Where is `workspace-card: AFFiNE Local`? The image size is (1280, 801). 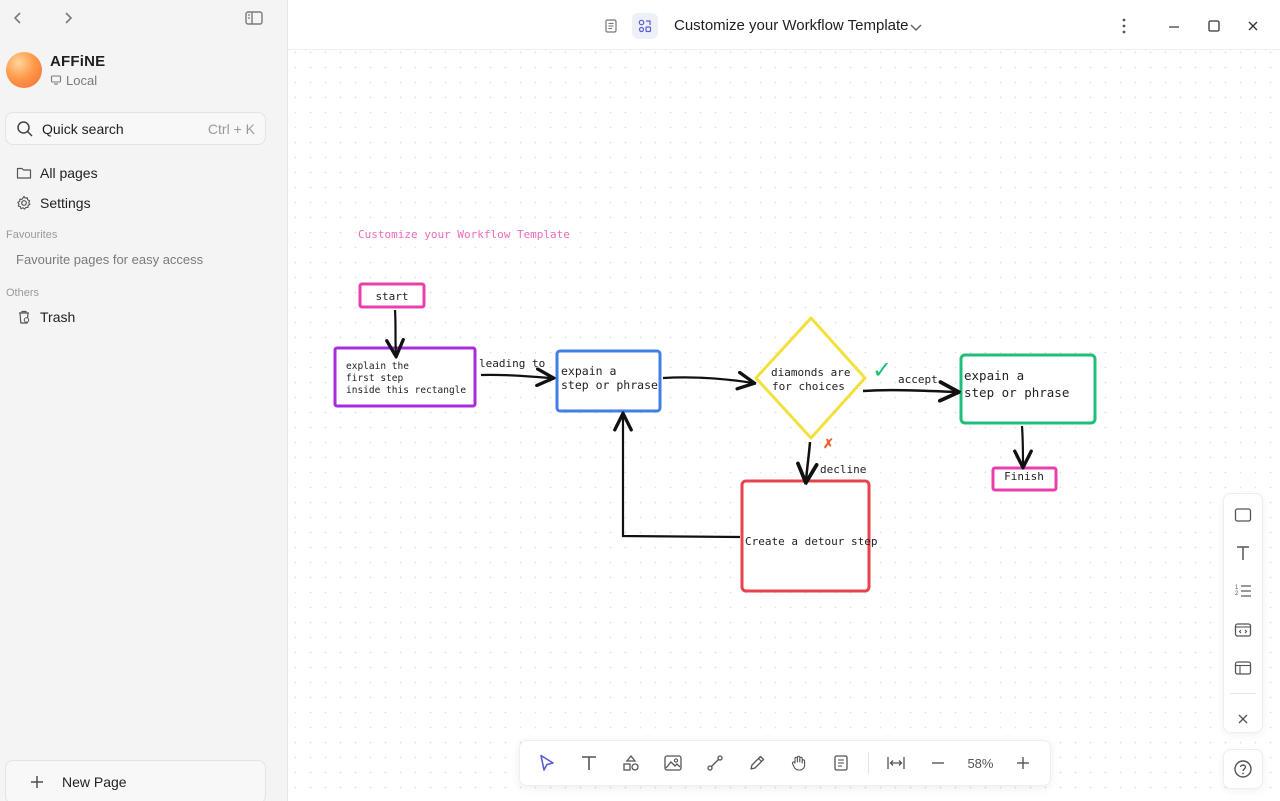 workspace-card: AFFiNE Local is located at coordinates (55, 70).